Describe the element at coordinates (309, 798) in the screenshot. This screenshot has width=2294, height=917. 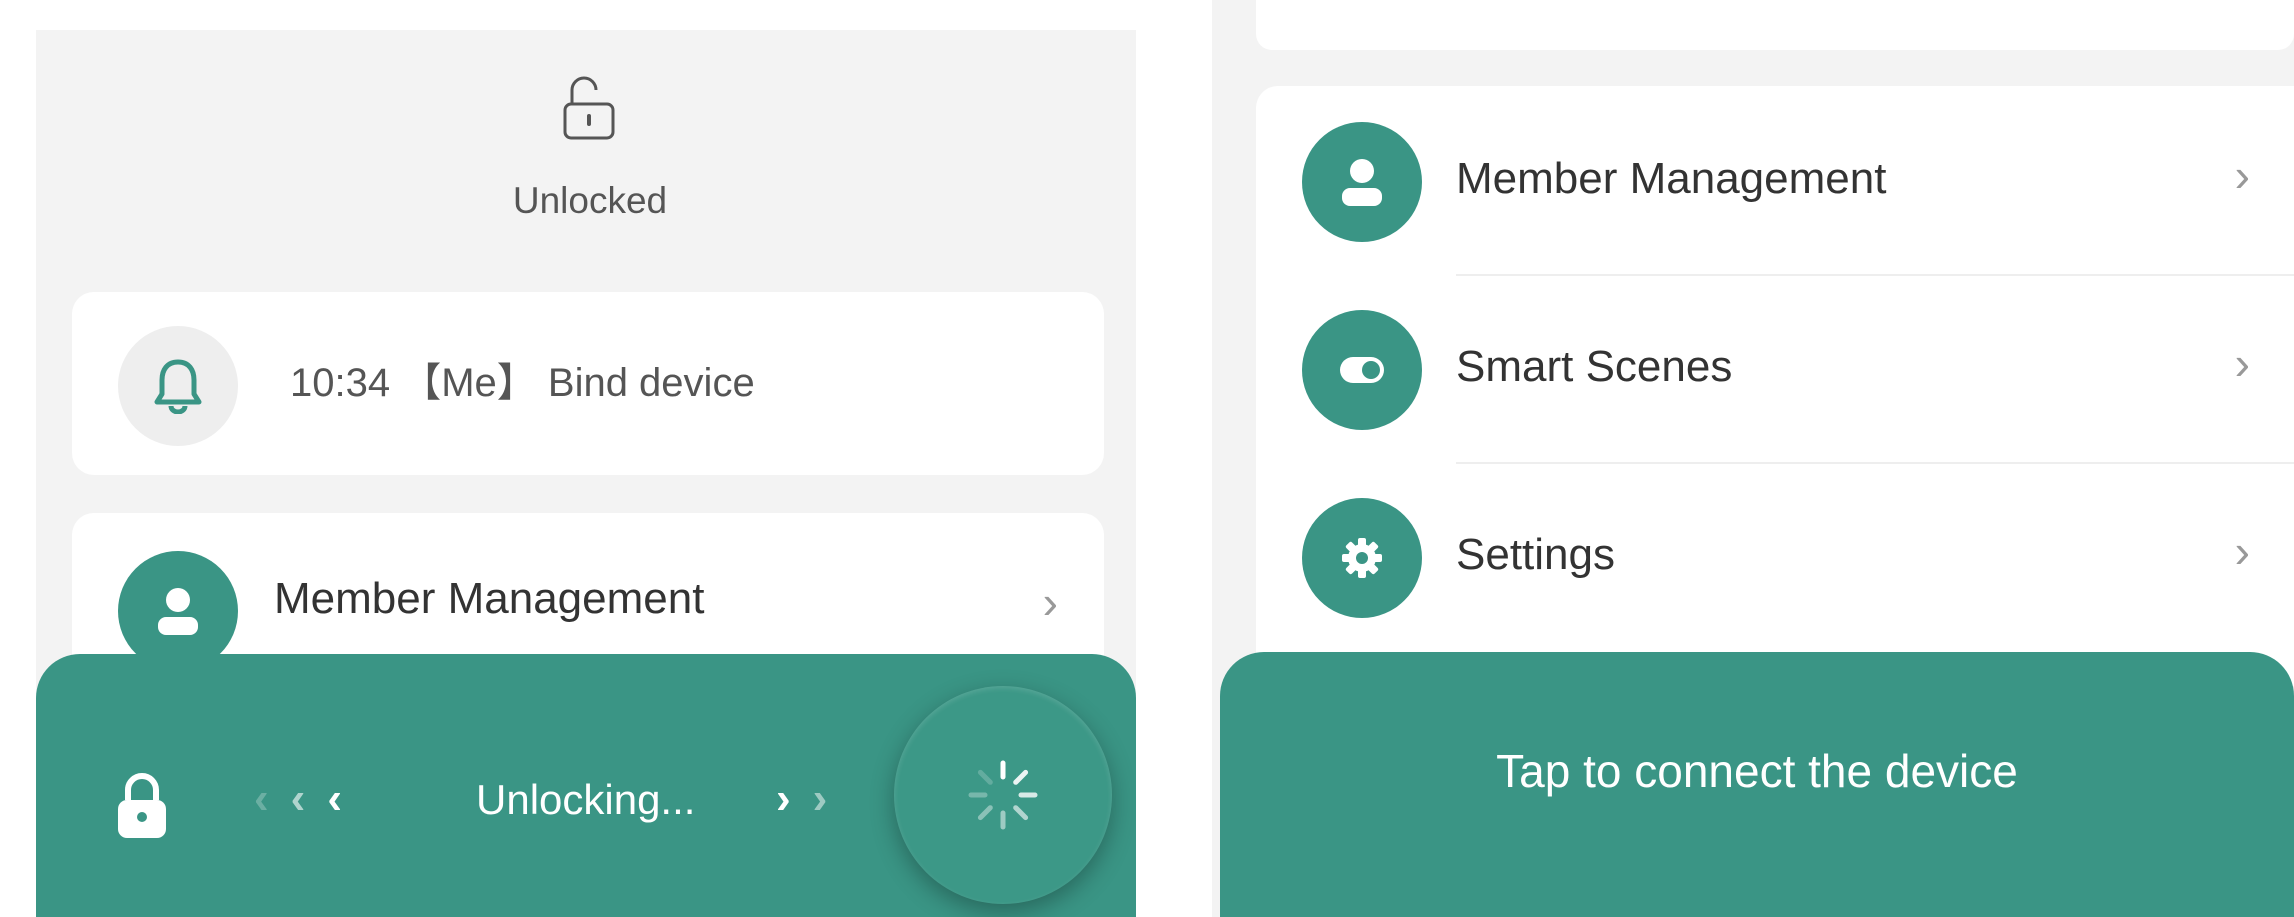
I see `slide-arrows-left: ‹‹‹` at that location.